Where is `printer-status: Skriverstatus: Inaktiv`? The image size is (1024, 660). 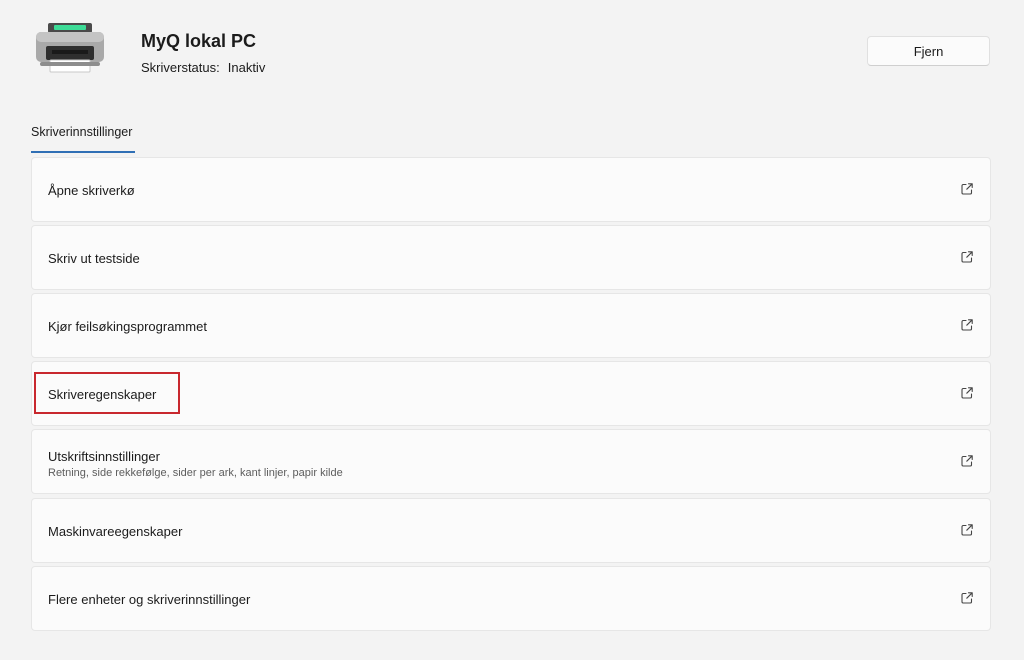
printer-status: Skriverstatus: Inaktiv is located at coordinates (203, 67).